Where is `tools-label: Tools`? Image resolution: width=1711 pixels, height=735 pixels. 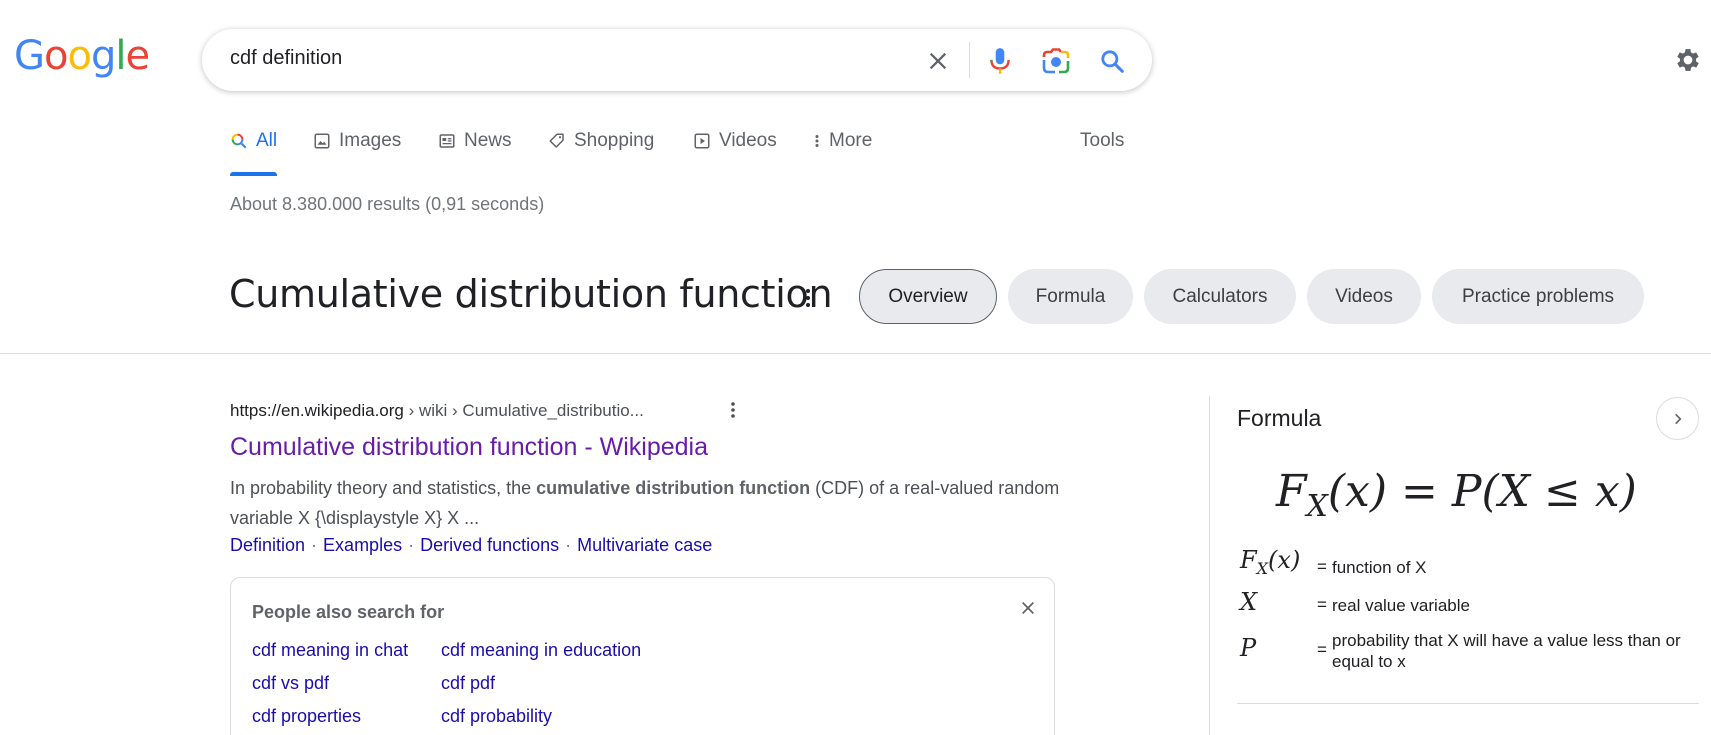 tools-label: Tools is located at coordinates (1102, 140).